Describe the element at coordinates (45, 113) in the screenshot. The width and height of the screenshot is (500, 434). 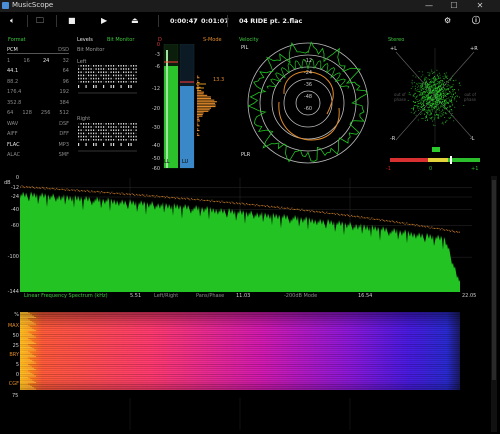
I see `format-option: 256` at that location.